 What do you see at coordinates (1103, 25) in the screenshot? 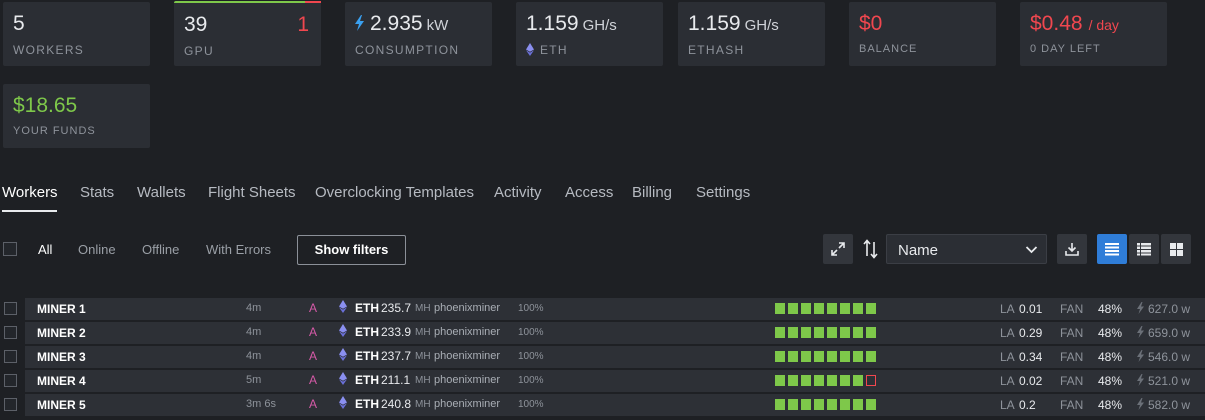
I see `cost-per-day: / day` at bounding box center [1103, 25].